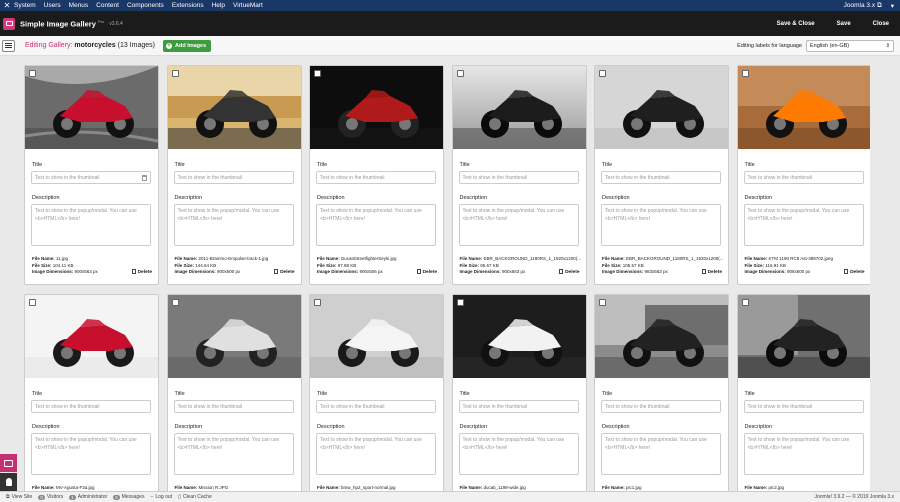  Describe the element at coordinates (161, 497) in the screenshot. I see `logout-link: − Log out` at that location.